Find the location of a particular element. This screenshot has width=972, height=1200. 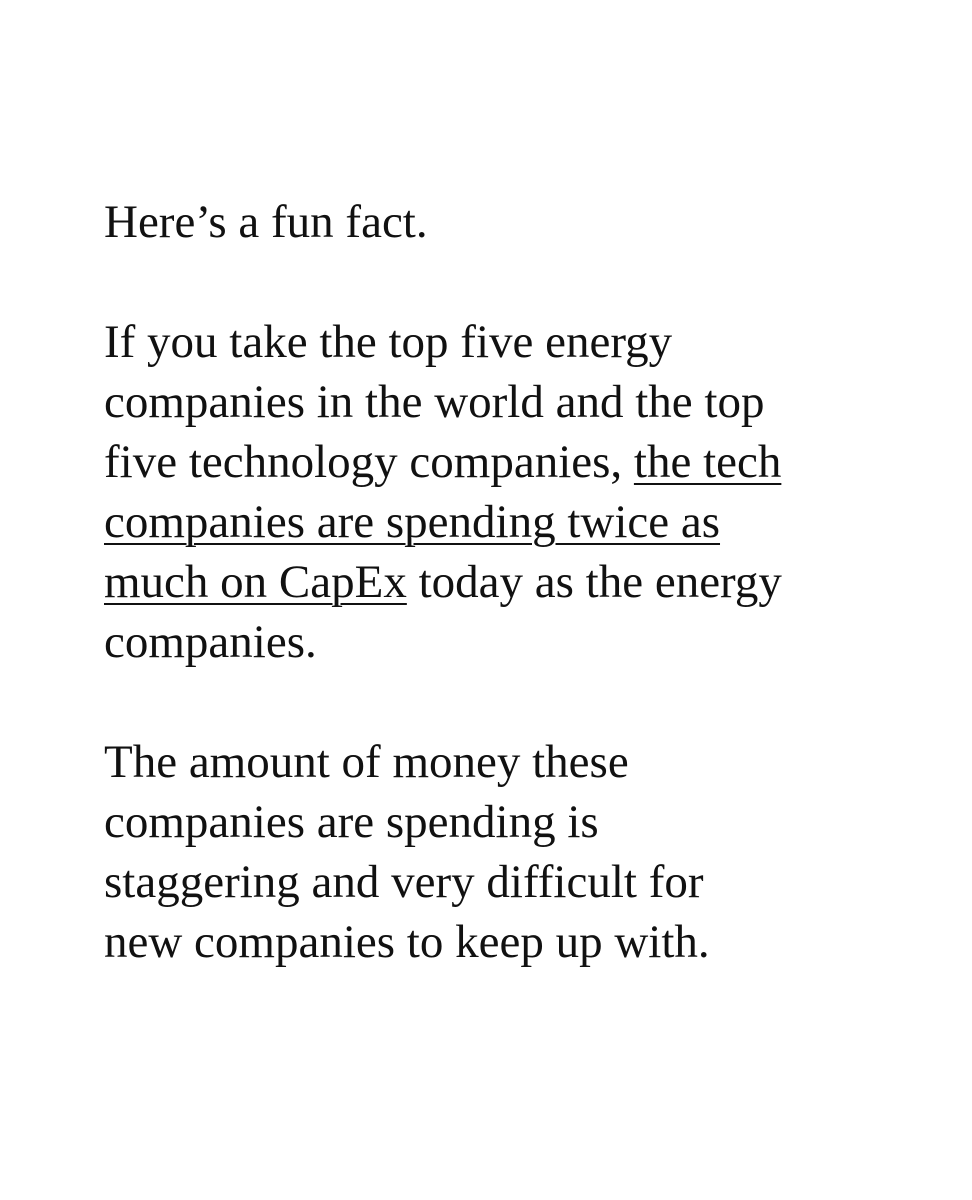

capex-source-link: the tech is located at coordinates (707, 462).